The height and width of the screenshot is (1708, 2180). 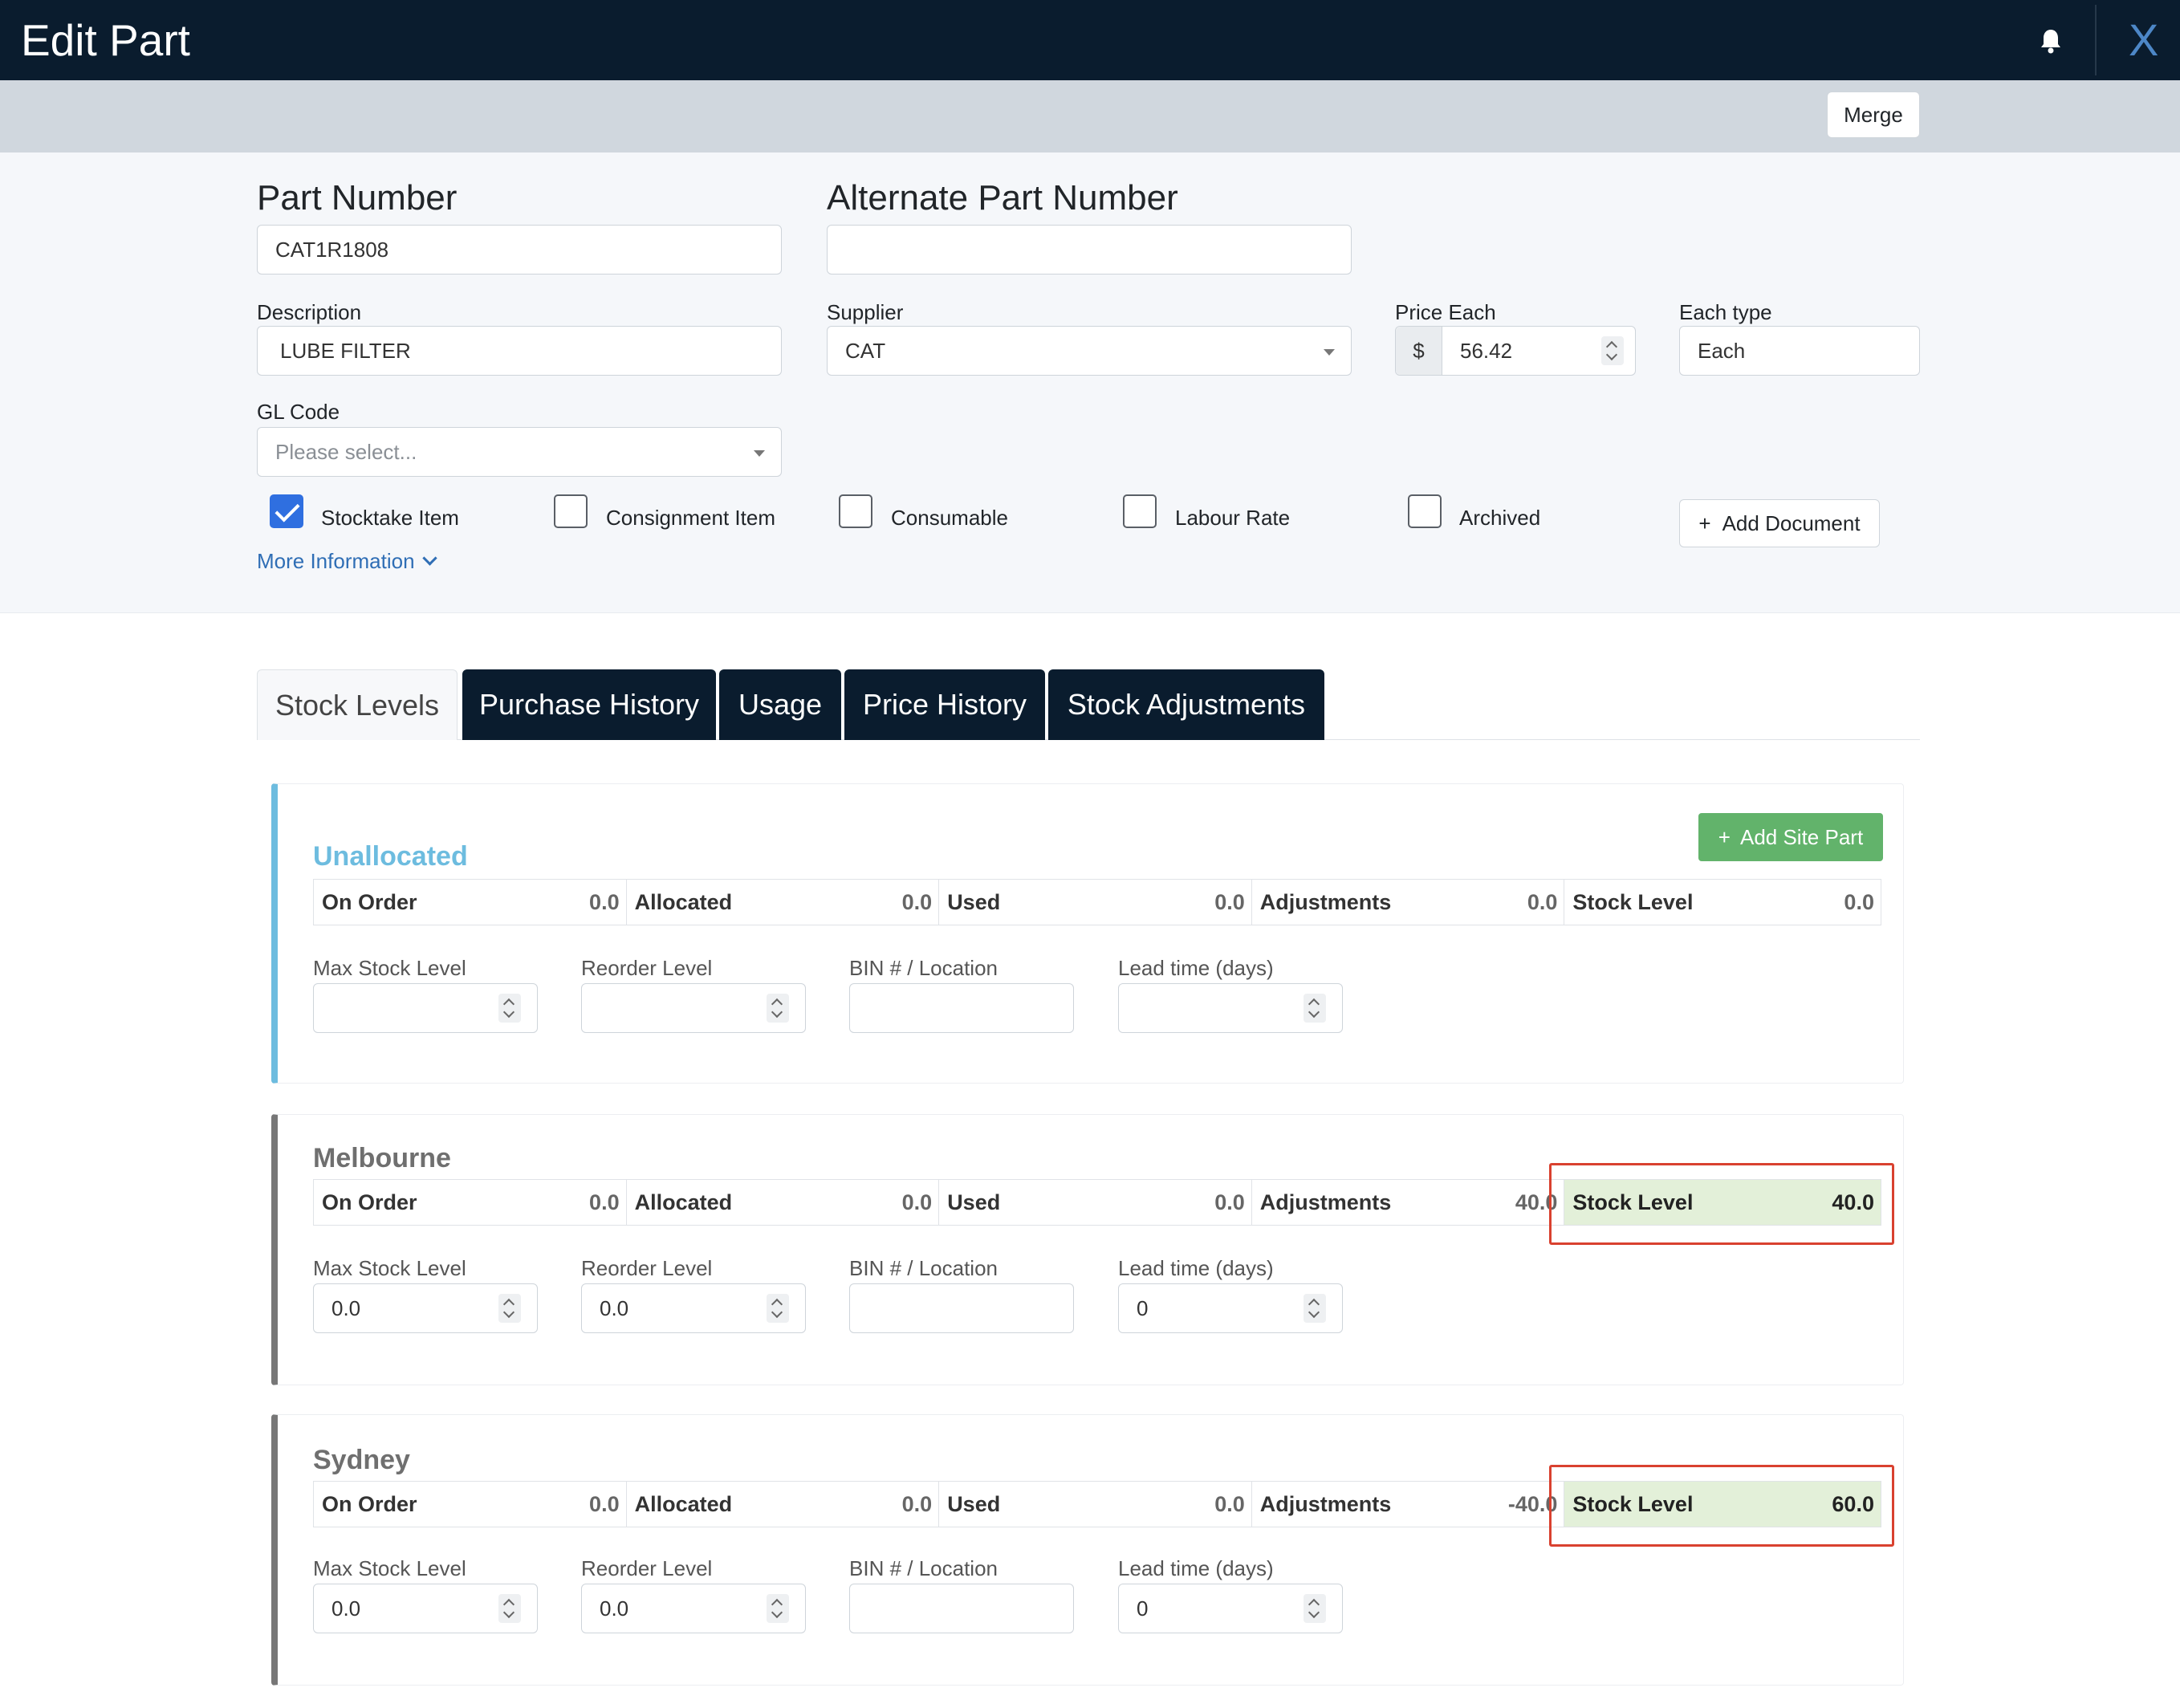 I want to click on stat-stock-level: Stock Level 0.0, so click(x=1722, y=902).